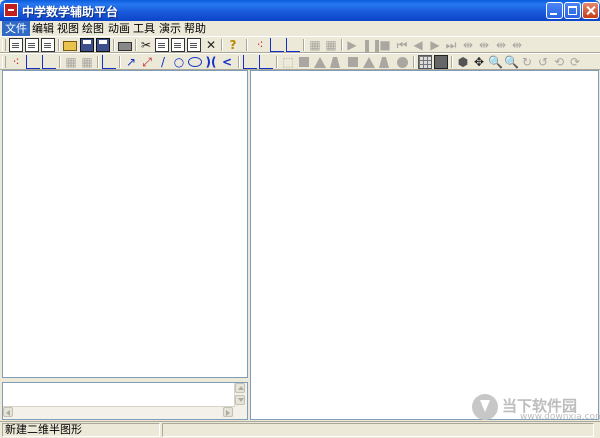  I want to click on menu-present: 演示, so click(170, 28).